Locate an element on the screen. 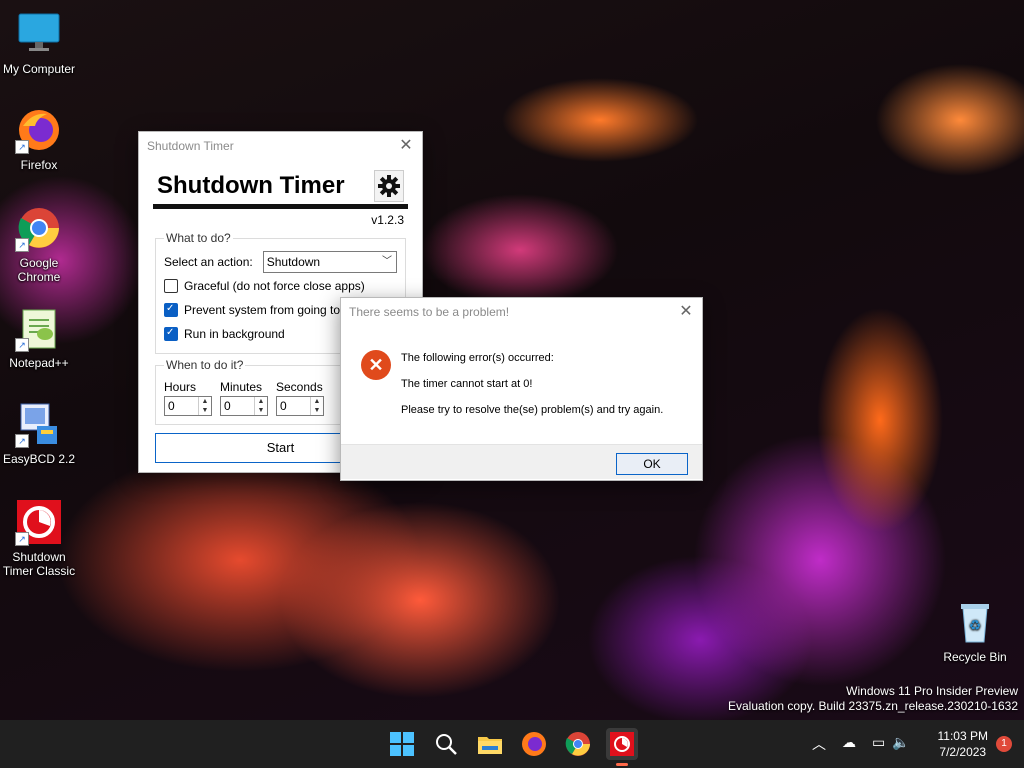 The image size is (1024, 768). desktop-icon-label: Shutdown Timer Classic is located at coordinates (39, 564).